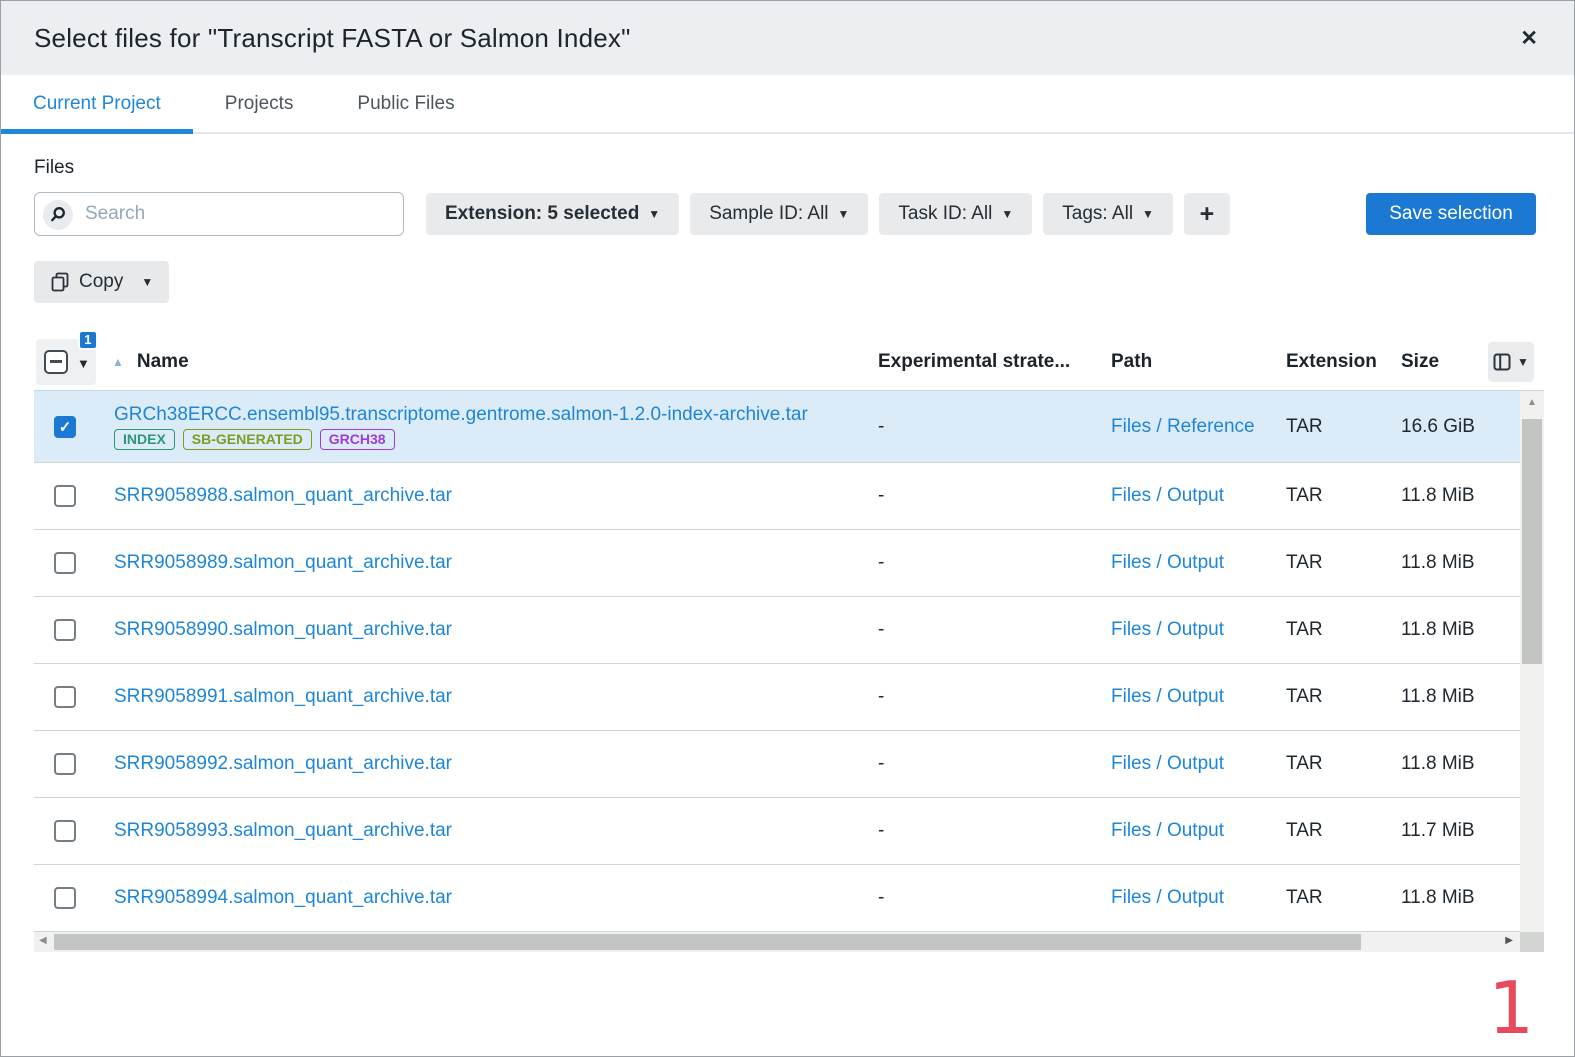  Describe the element at coordinates (56, 361) in the screenshot. I see `select-all-checkbox` at that location.